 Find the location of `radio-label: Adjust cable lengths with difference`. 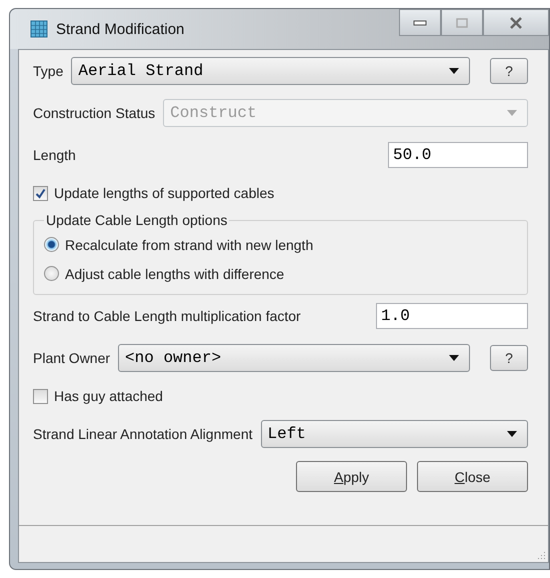

radio-label: Adjust cable lengths with difference is located at coordinates (174, 274).